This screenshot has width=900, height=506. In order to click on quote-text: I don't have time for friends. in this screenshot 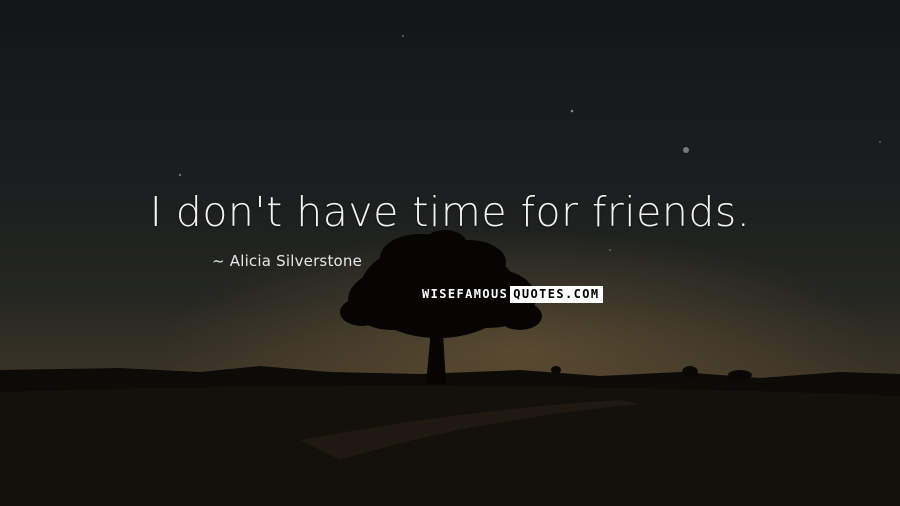, I will do `click(450, 212)`.